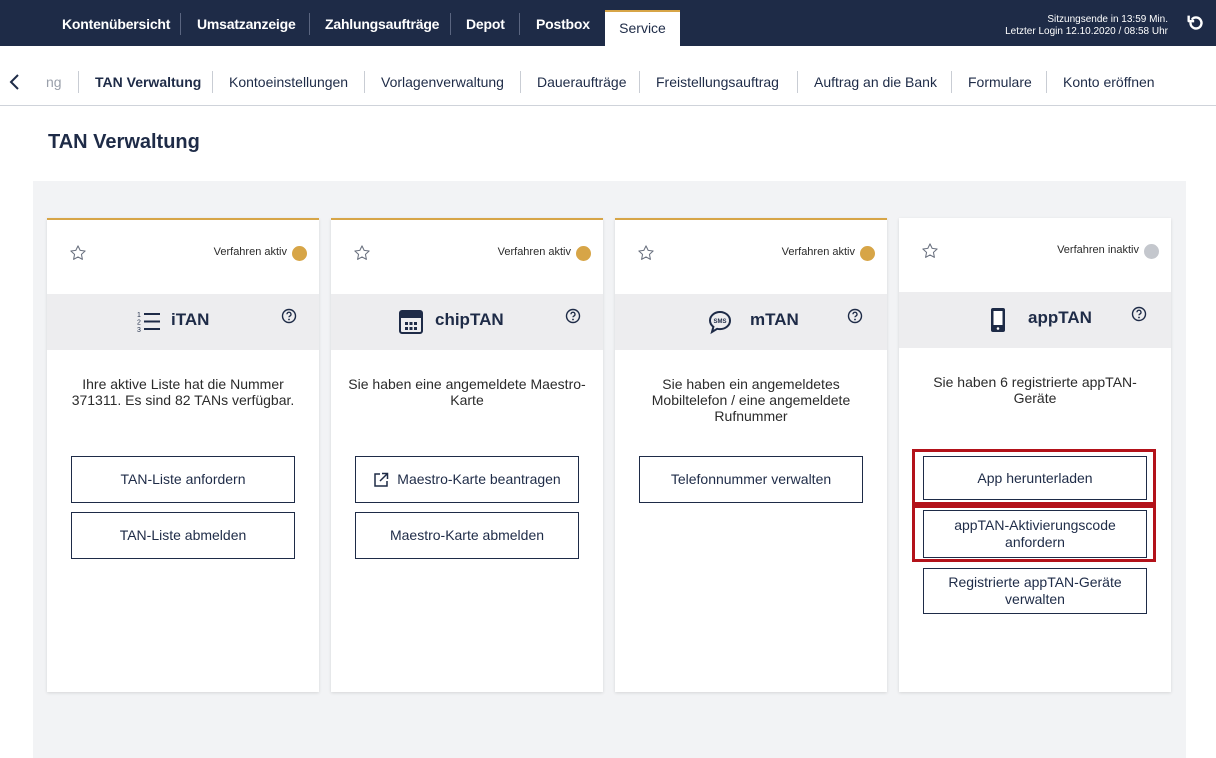 This screenshot has height=758, width=1216. Describe the element at coordinates (1060, 317) in the screenshot. I see `method-name: appTAN` at that location.